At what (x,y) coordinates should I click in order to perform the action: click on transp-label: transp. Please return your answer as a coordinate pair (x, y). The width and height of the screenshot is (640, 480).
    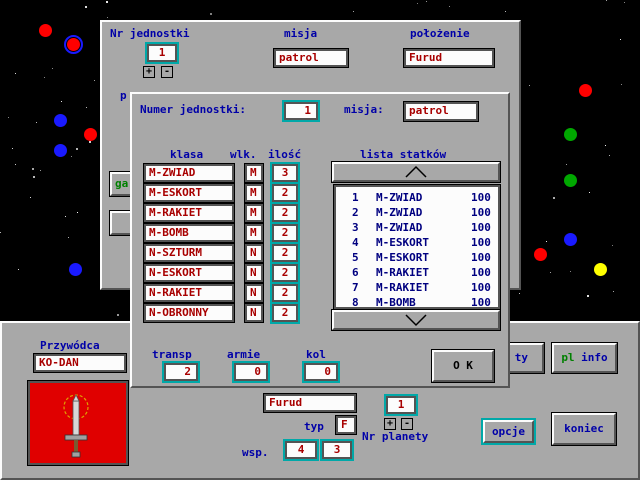
    Looking at the image, I should click on (172, 354).